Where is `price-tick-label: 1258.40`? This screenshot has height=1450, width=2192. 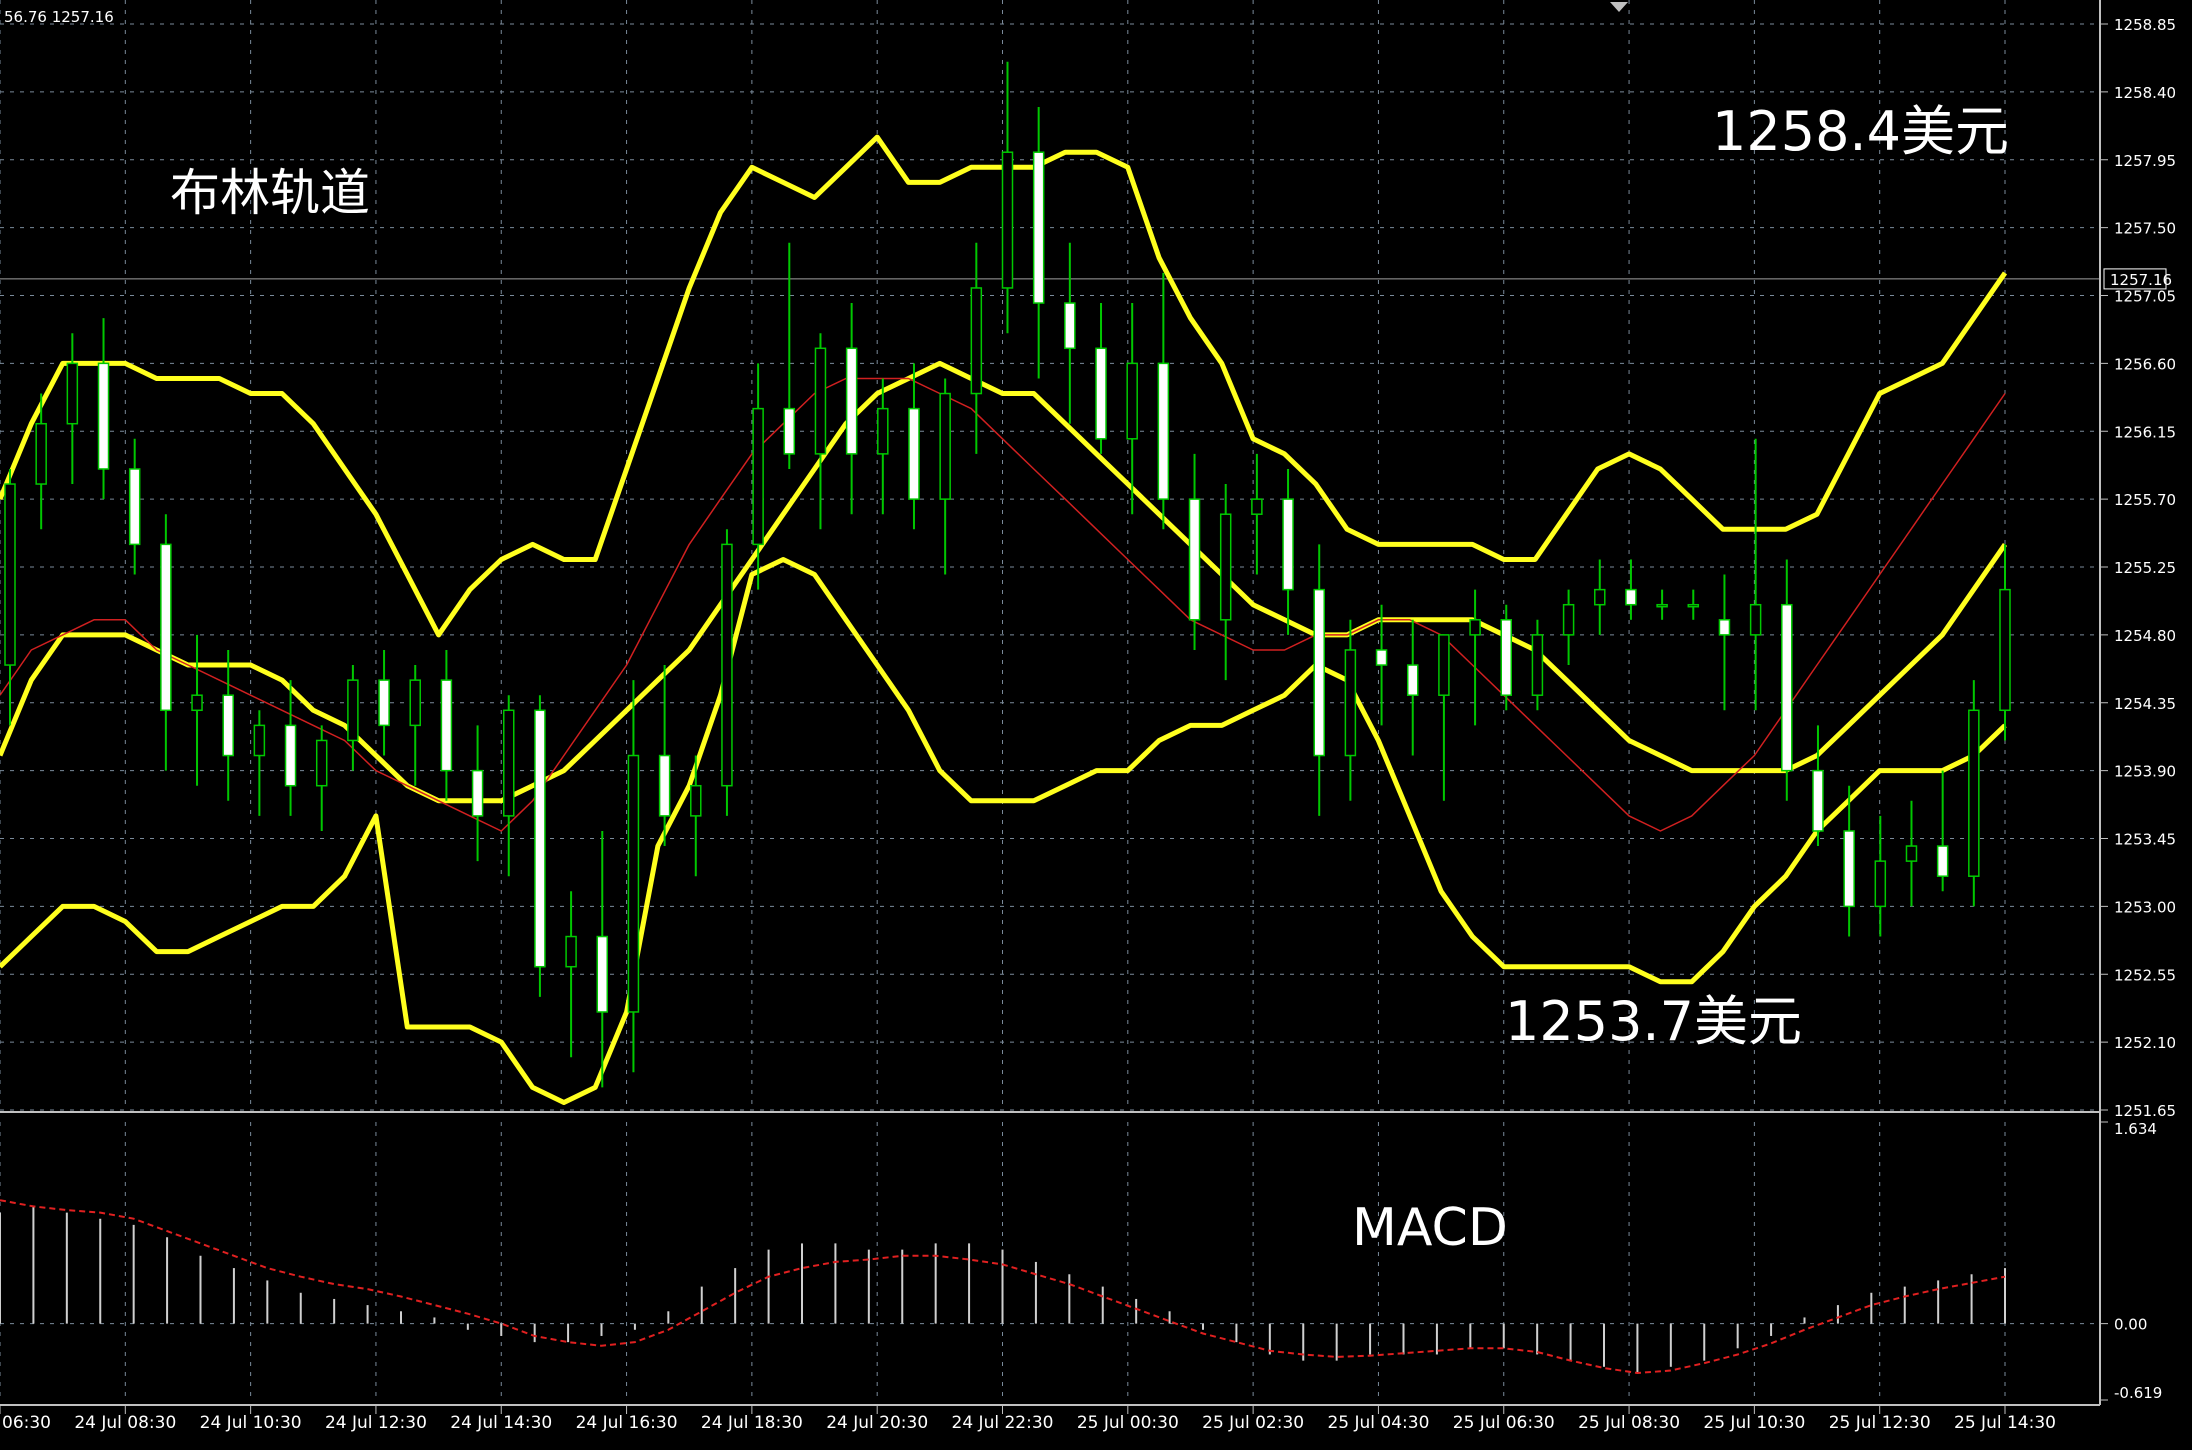 price-tick-label: 1258.40 is located at coordinates (2145, 93).